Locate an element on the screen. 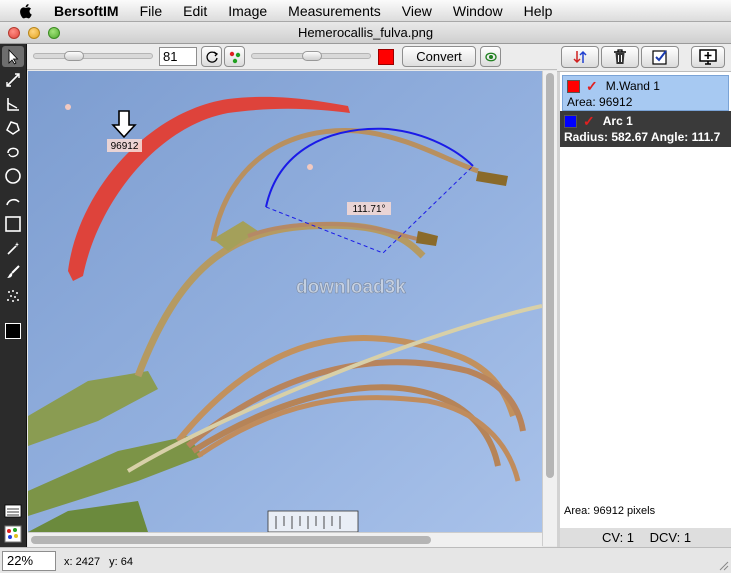  polygon-icon is located at coordinates (13, 127).